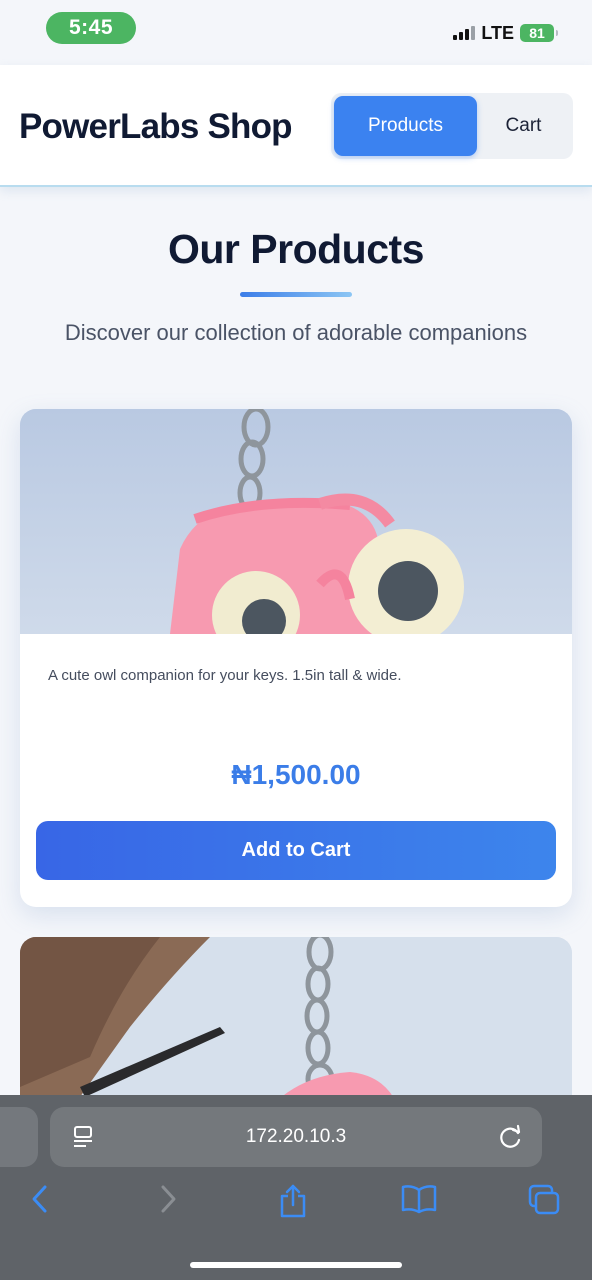  What do you see at coordinates (497, 32) in the screenshot?
I see `network-type: LTE` at bounding box center [497, 32].